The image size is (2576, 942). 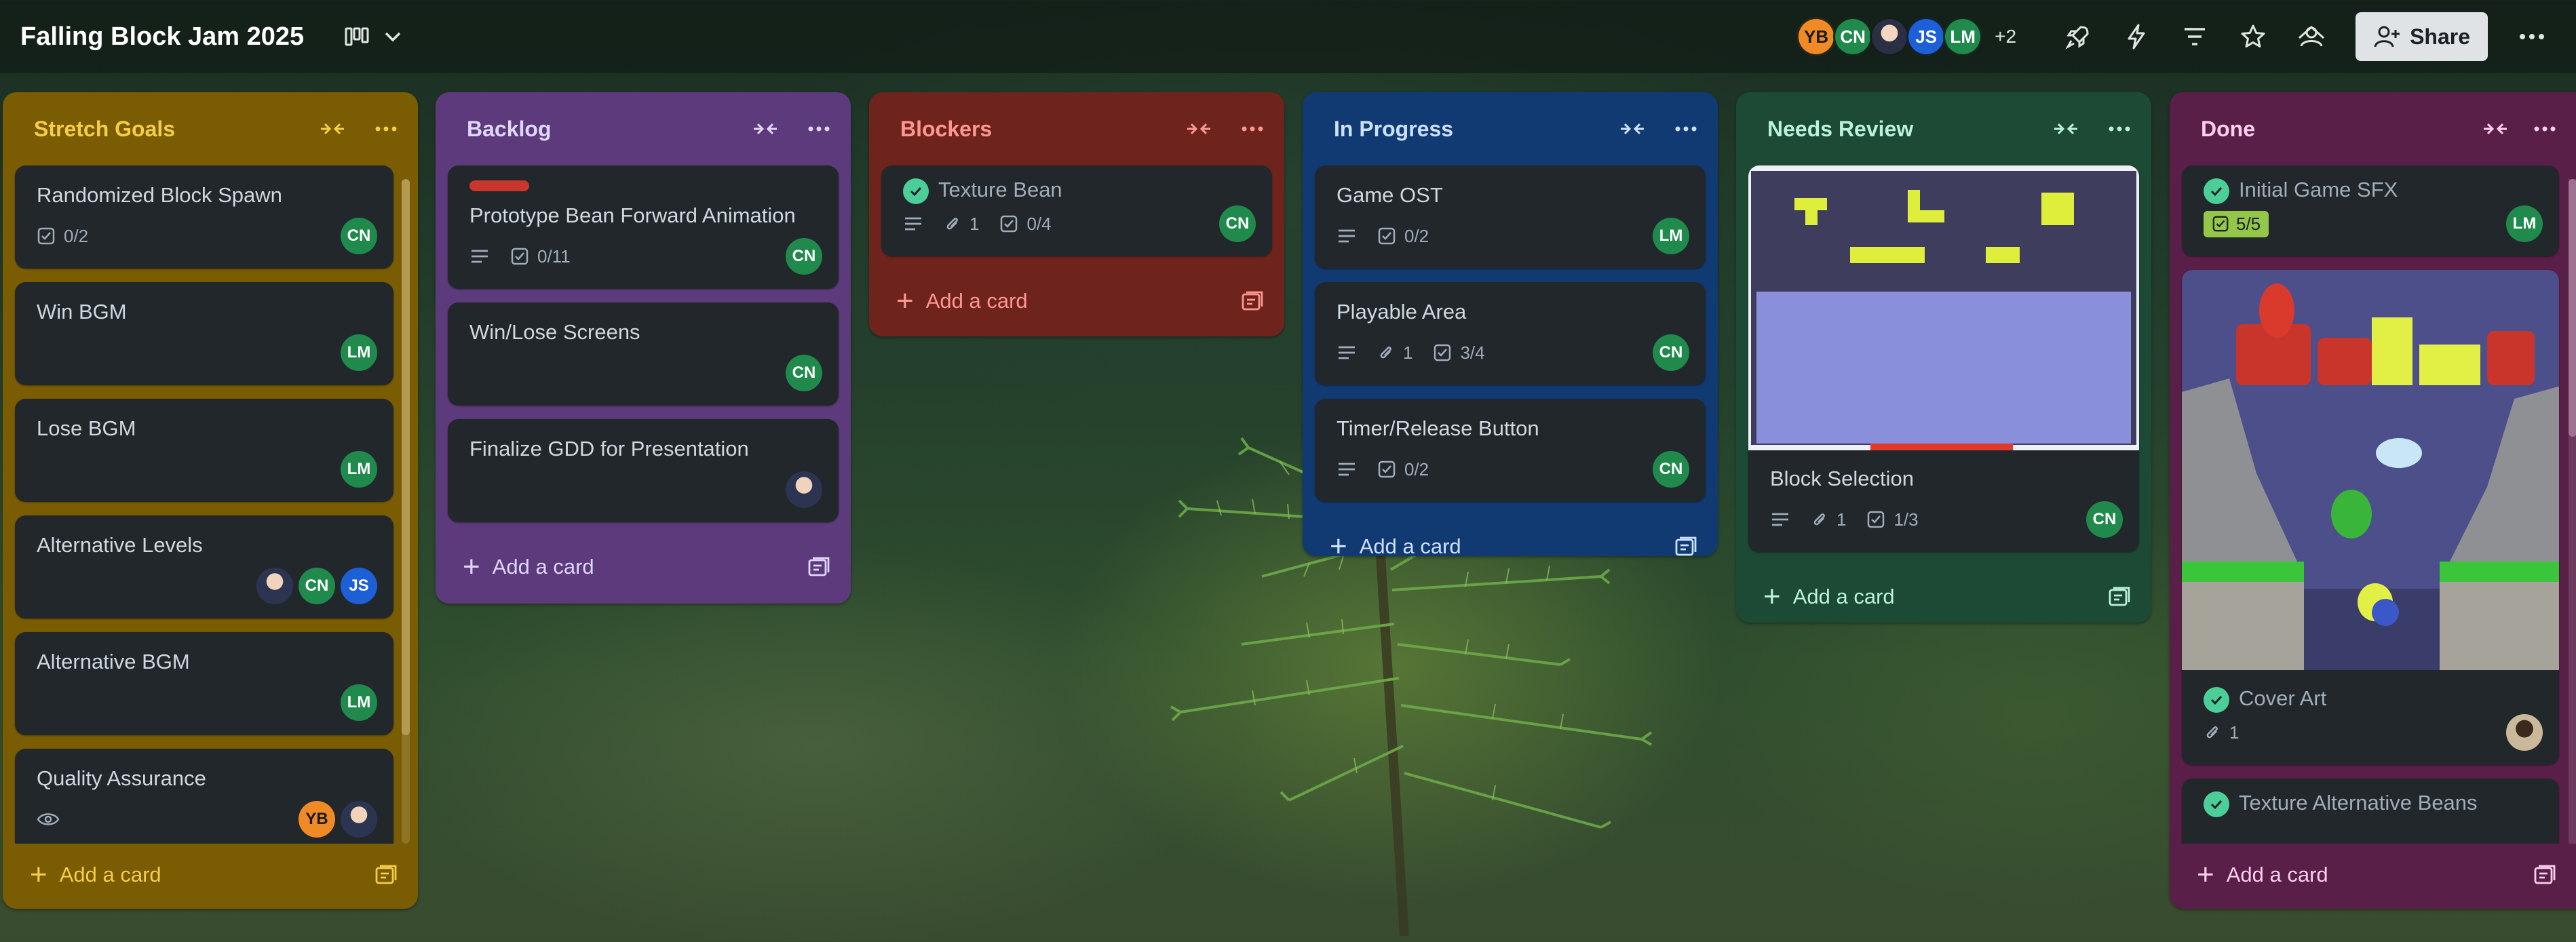 What do you see at coordinates (2370, 517) in the screenshot?
I see `card: Cover Art 1` at bounding box center [2370, 517].